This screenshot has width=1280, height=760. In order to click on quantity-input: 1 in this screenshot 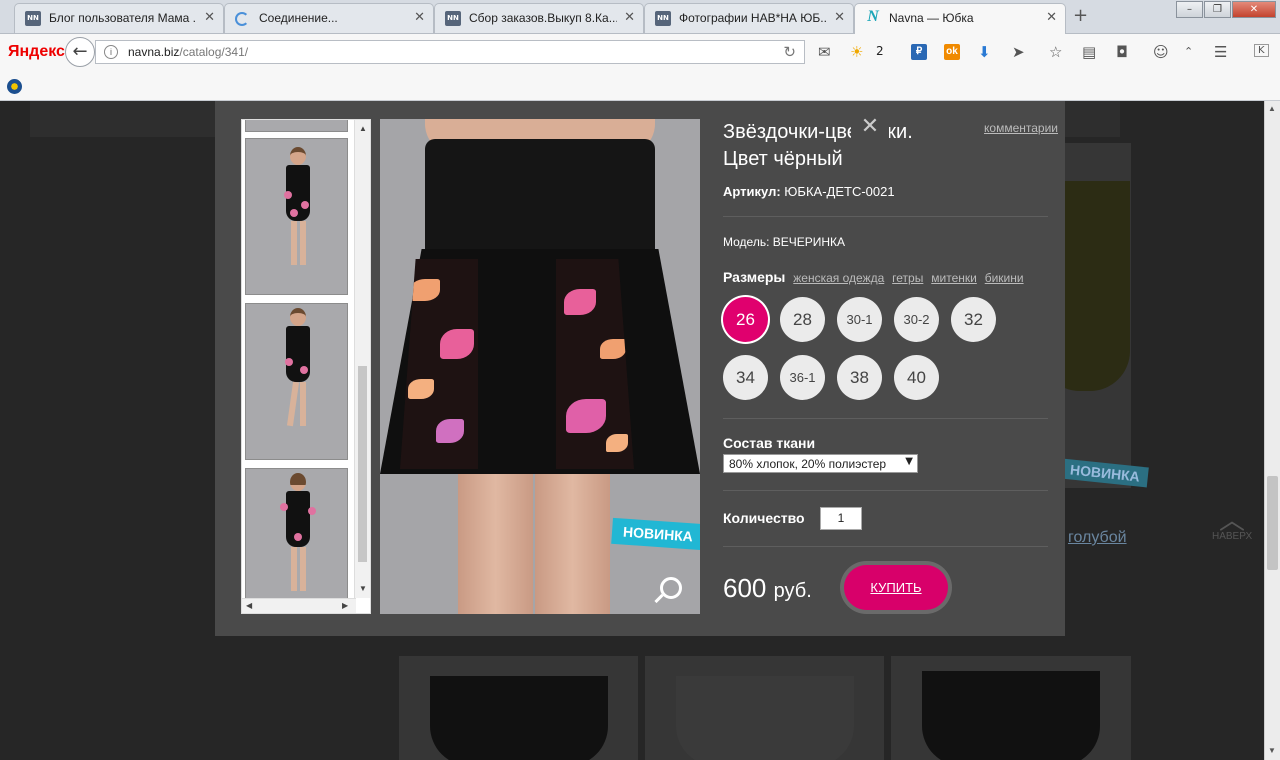, I will do `click(841, 518)`.